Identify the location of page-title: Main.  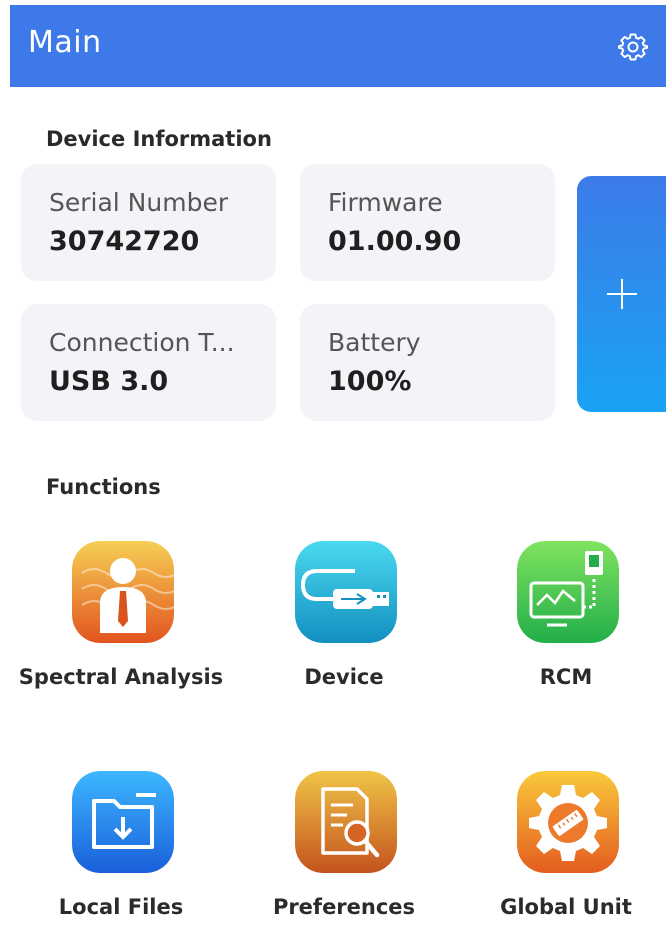
(65, 42).